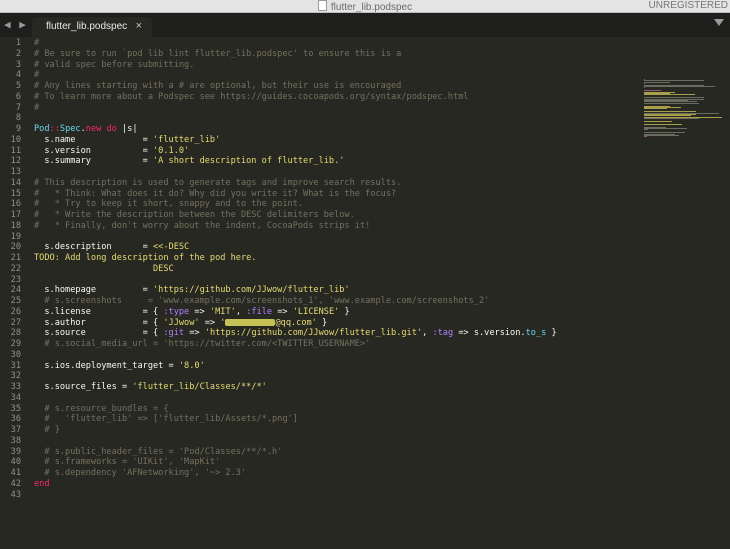 This screenshot has width=730, height=549. What do you see at coordinates (127, 462) in the screenshot?
I see `code-token: # s.frameworks = 'UIKit', 'MapKit'` at bounding box center [127, 462].